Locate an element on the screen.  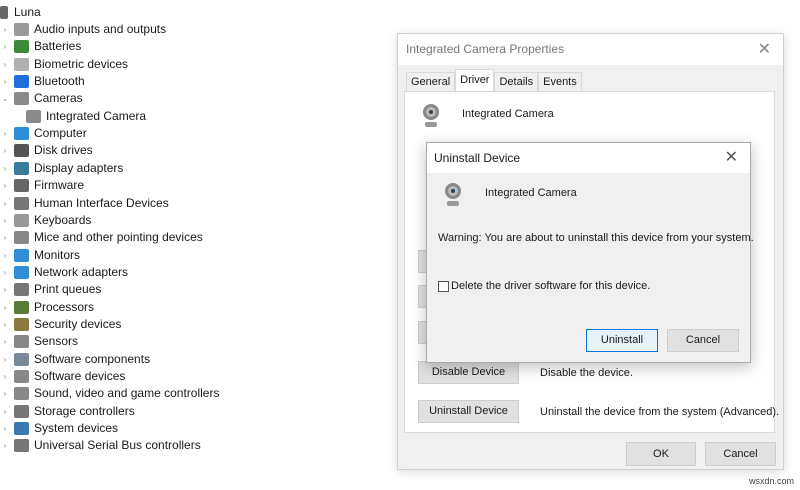
tree-item: › Sensors is located at coordinates (39, 341).